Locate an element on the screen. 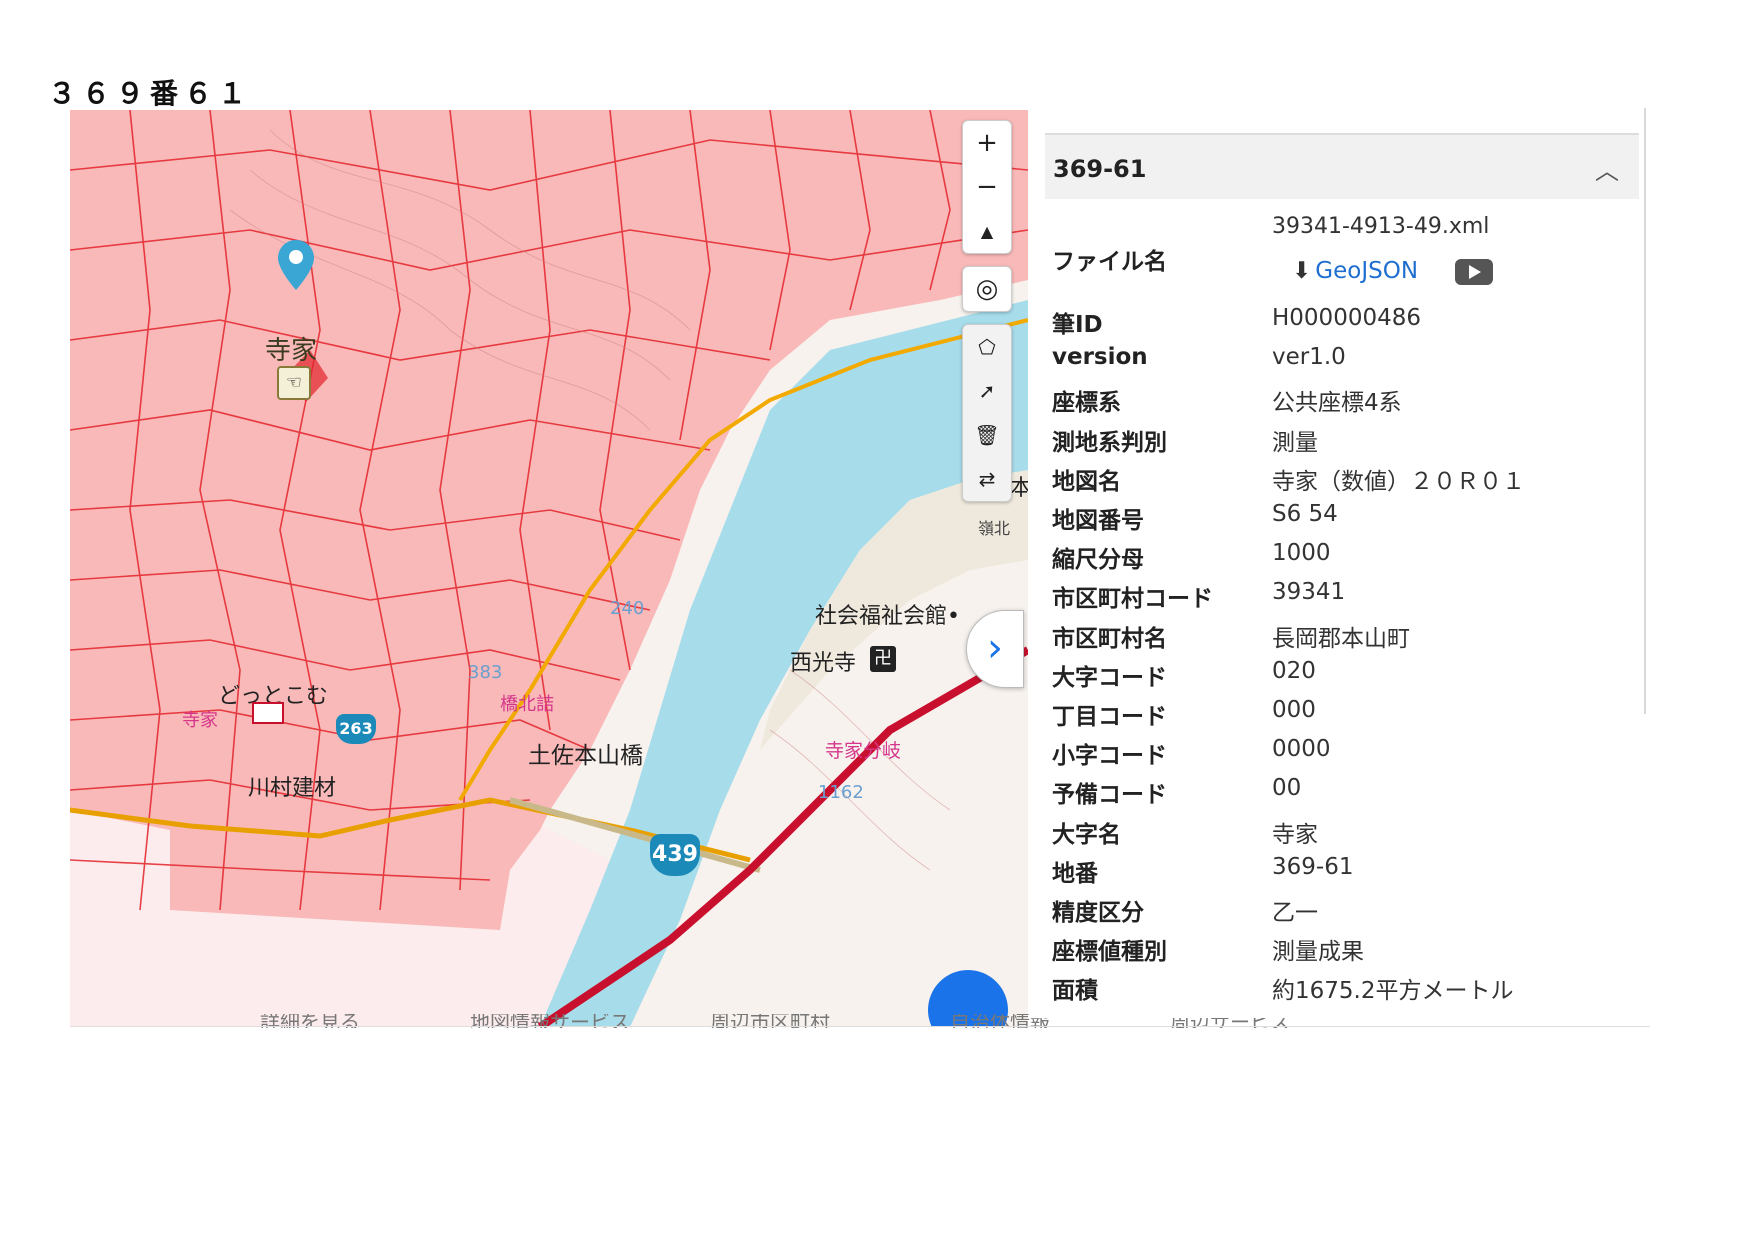 This screenshot has width=1754, height=1241. route-263-shield: 263 is located at coordinates (356, 729).